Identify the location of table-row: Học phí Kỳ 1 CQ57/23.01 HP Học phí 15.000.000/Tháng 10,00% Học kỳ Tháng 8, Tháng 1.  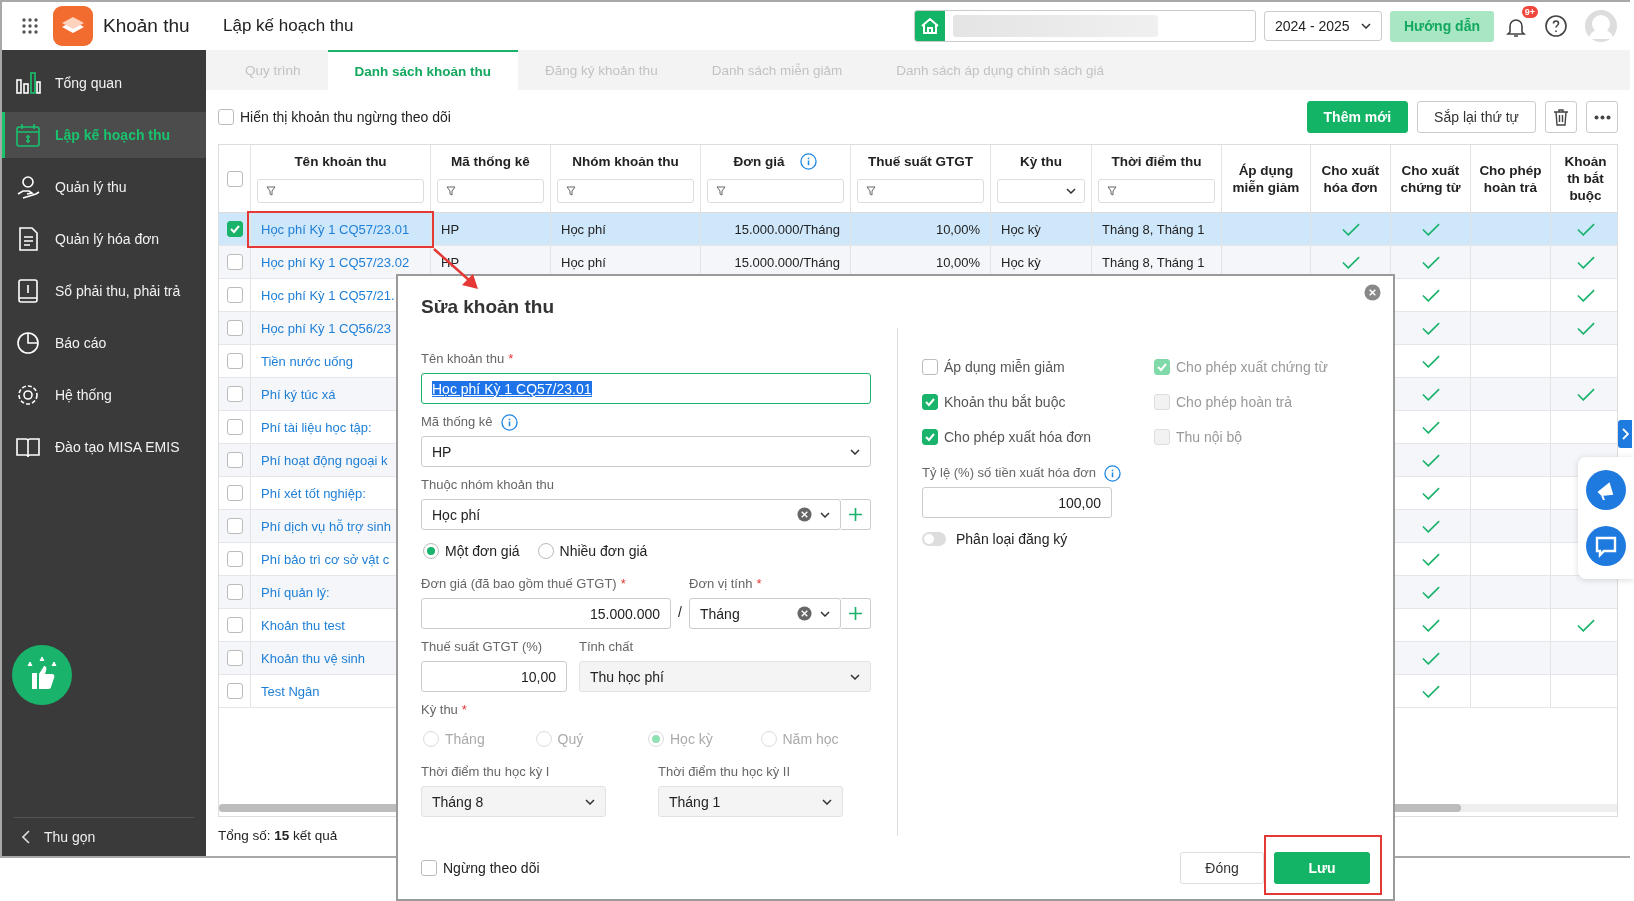
(918, 229).